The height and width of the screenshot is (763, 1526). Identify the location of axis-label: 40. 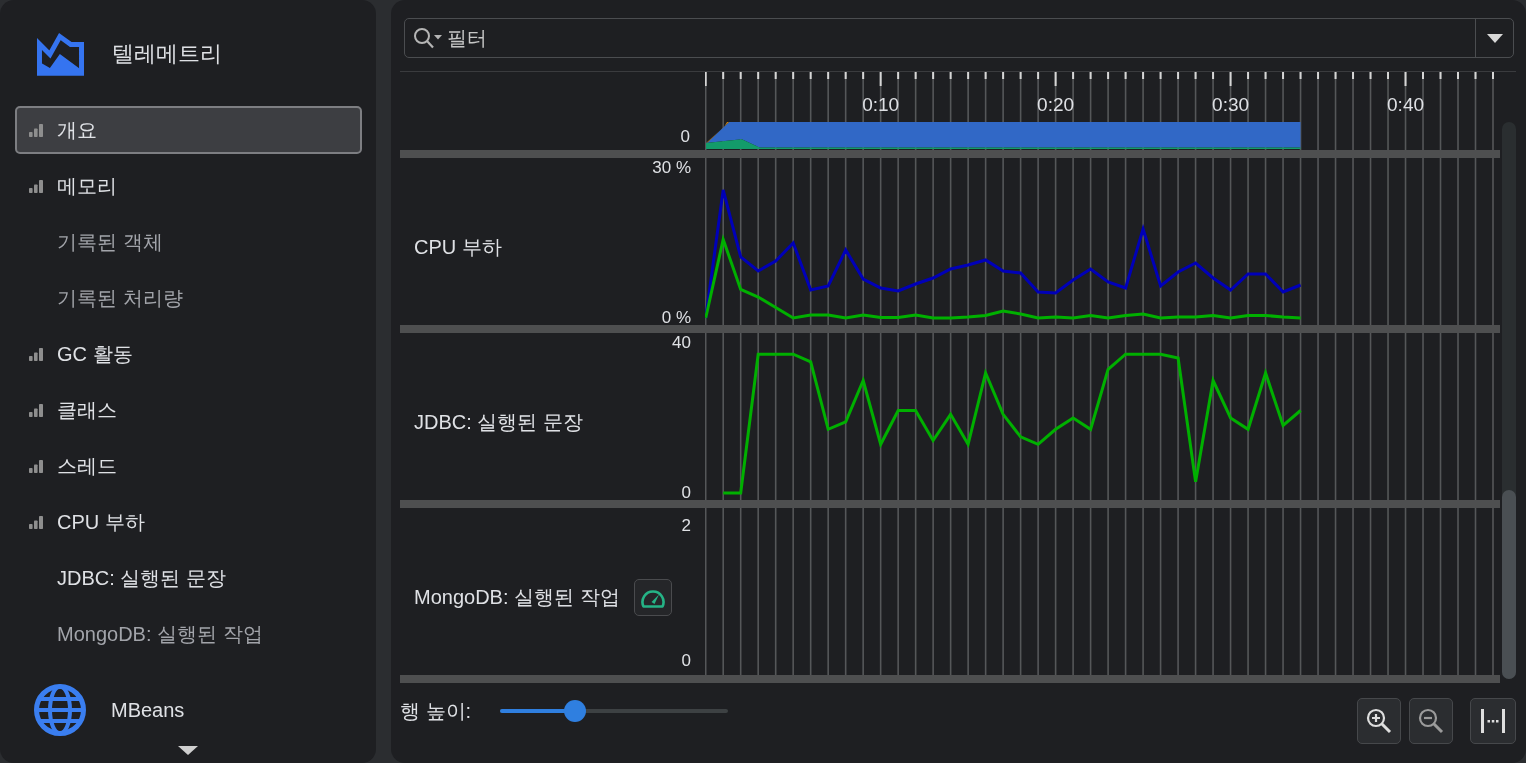
(681, 343).